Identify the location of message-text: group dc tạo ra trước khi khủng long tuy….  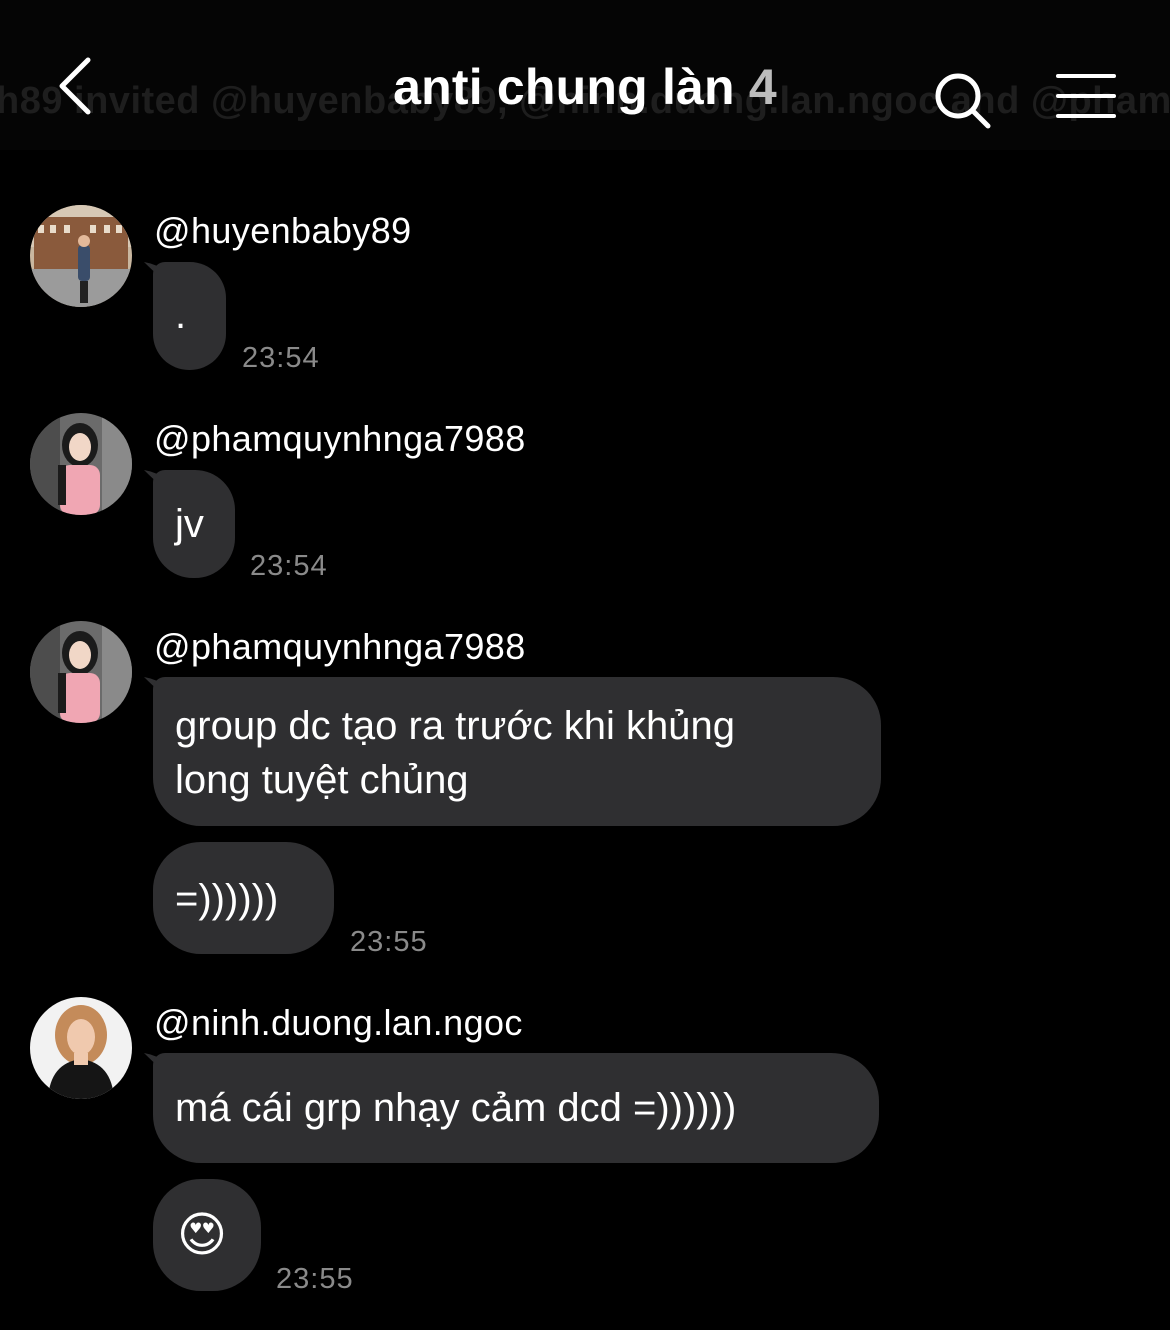
(455, 753).